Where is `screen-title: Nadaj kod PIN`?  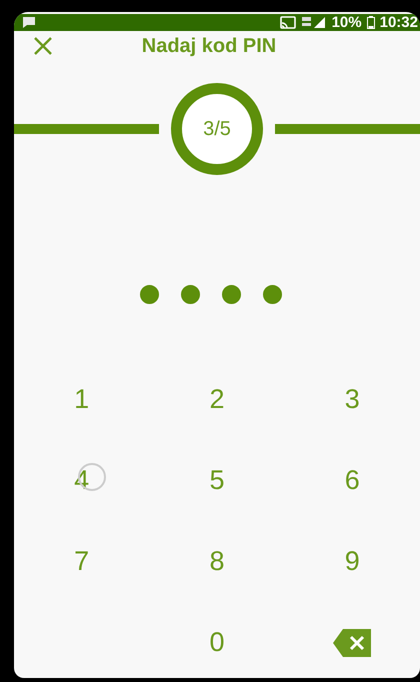 screen-title: Nadaj kod PIN is located at coordinates (210, 46).